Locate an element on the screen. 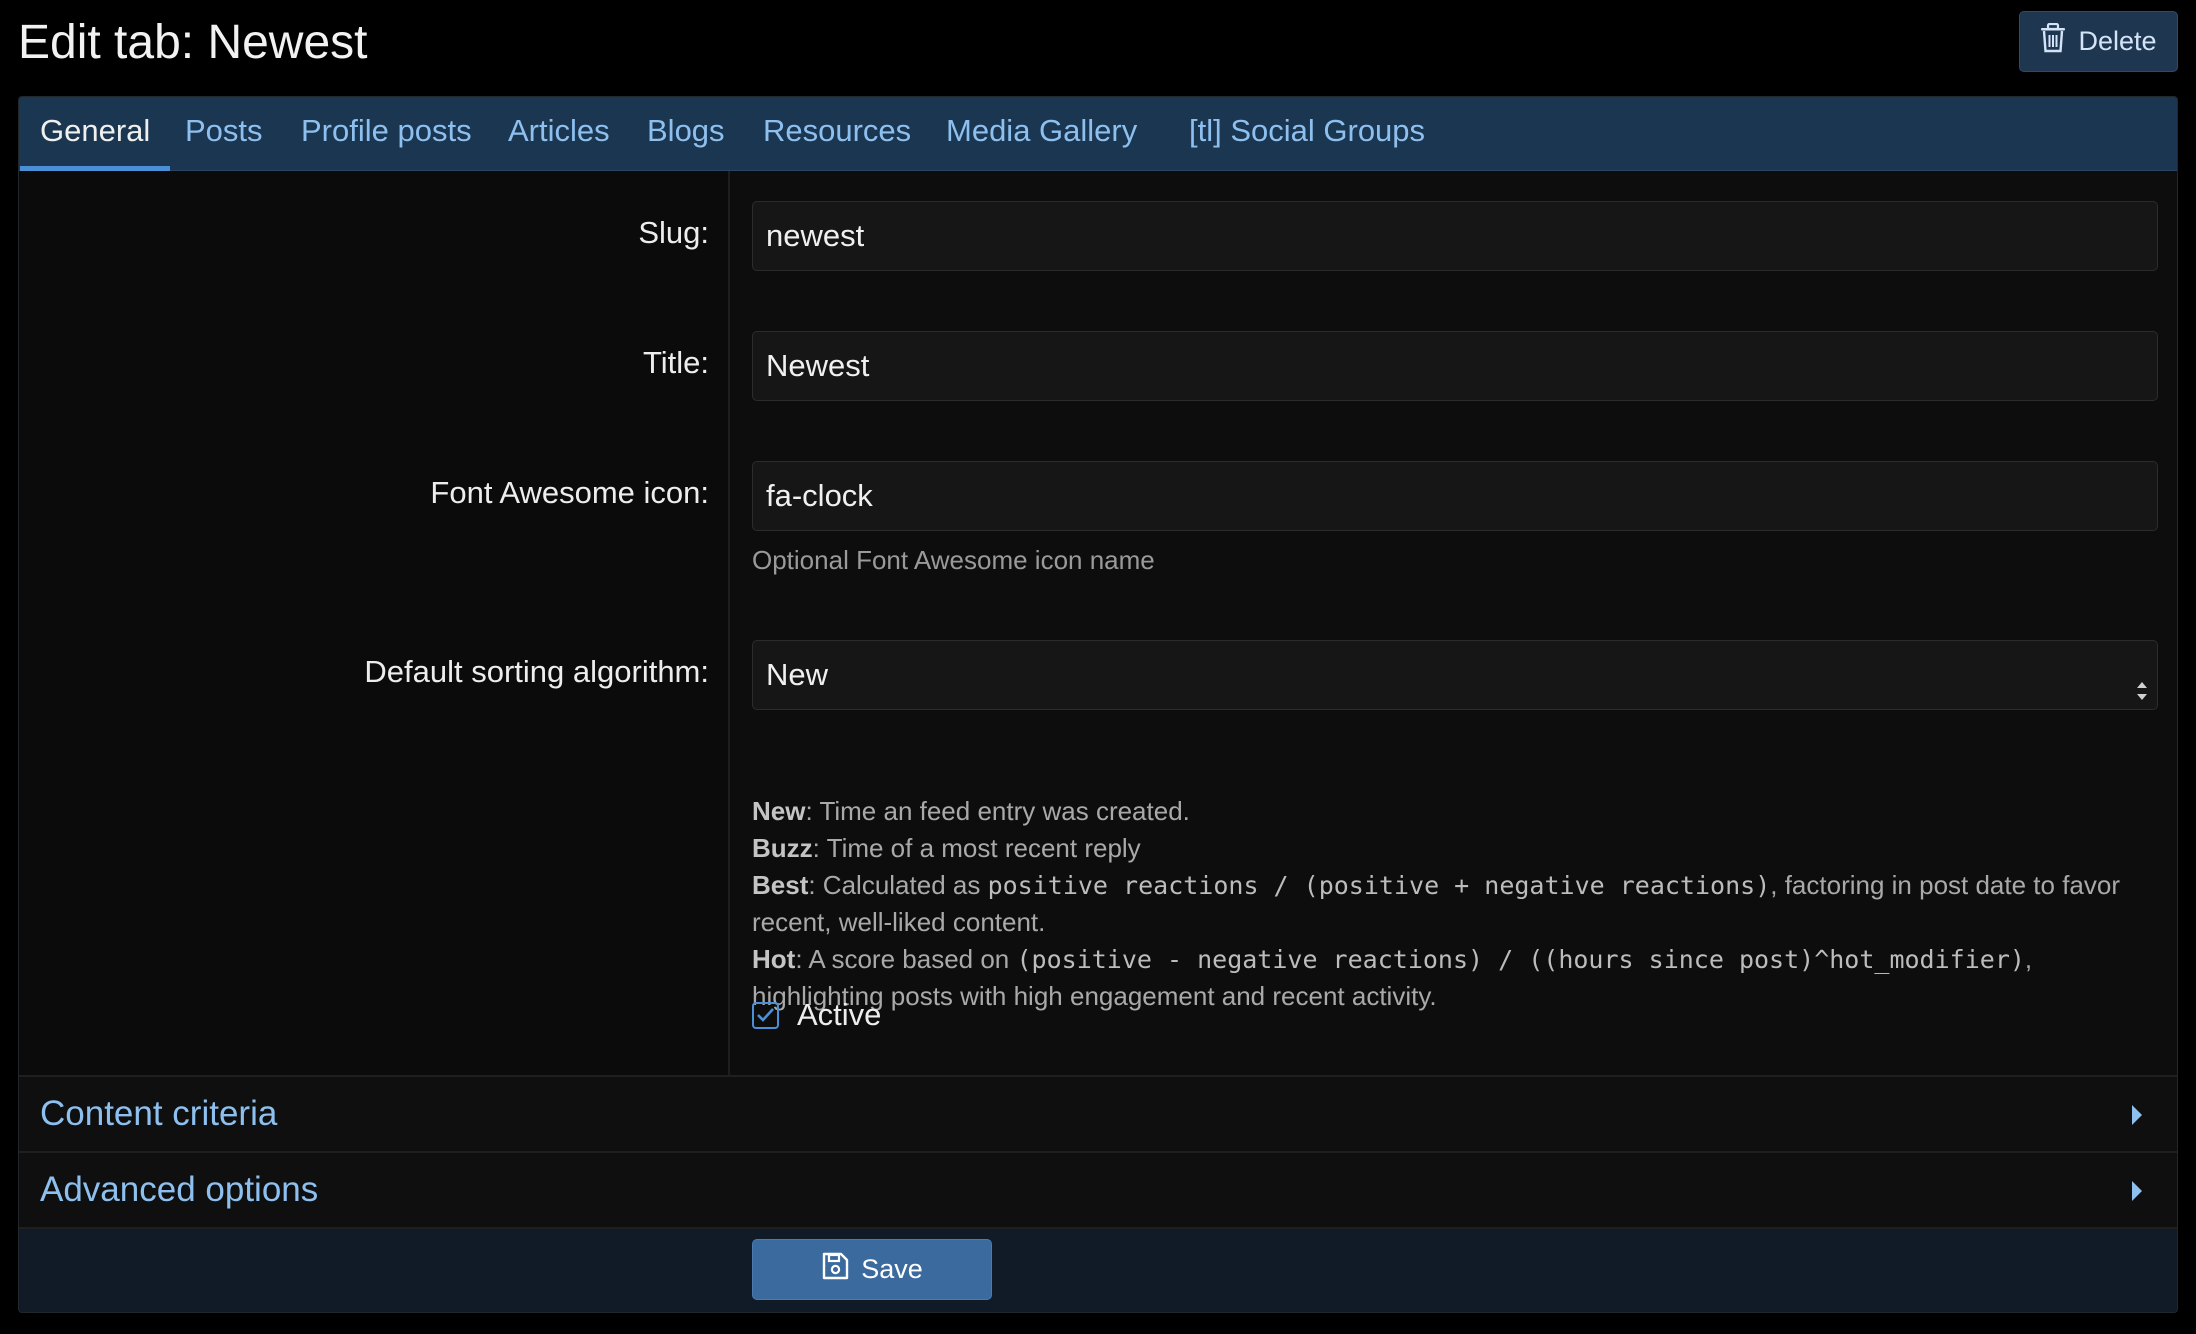 The width and height of the screenshot is (2196, 1334). title-label: Title: is located at coordinates (675, 362).